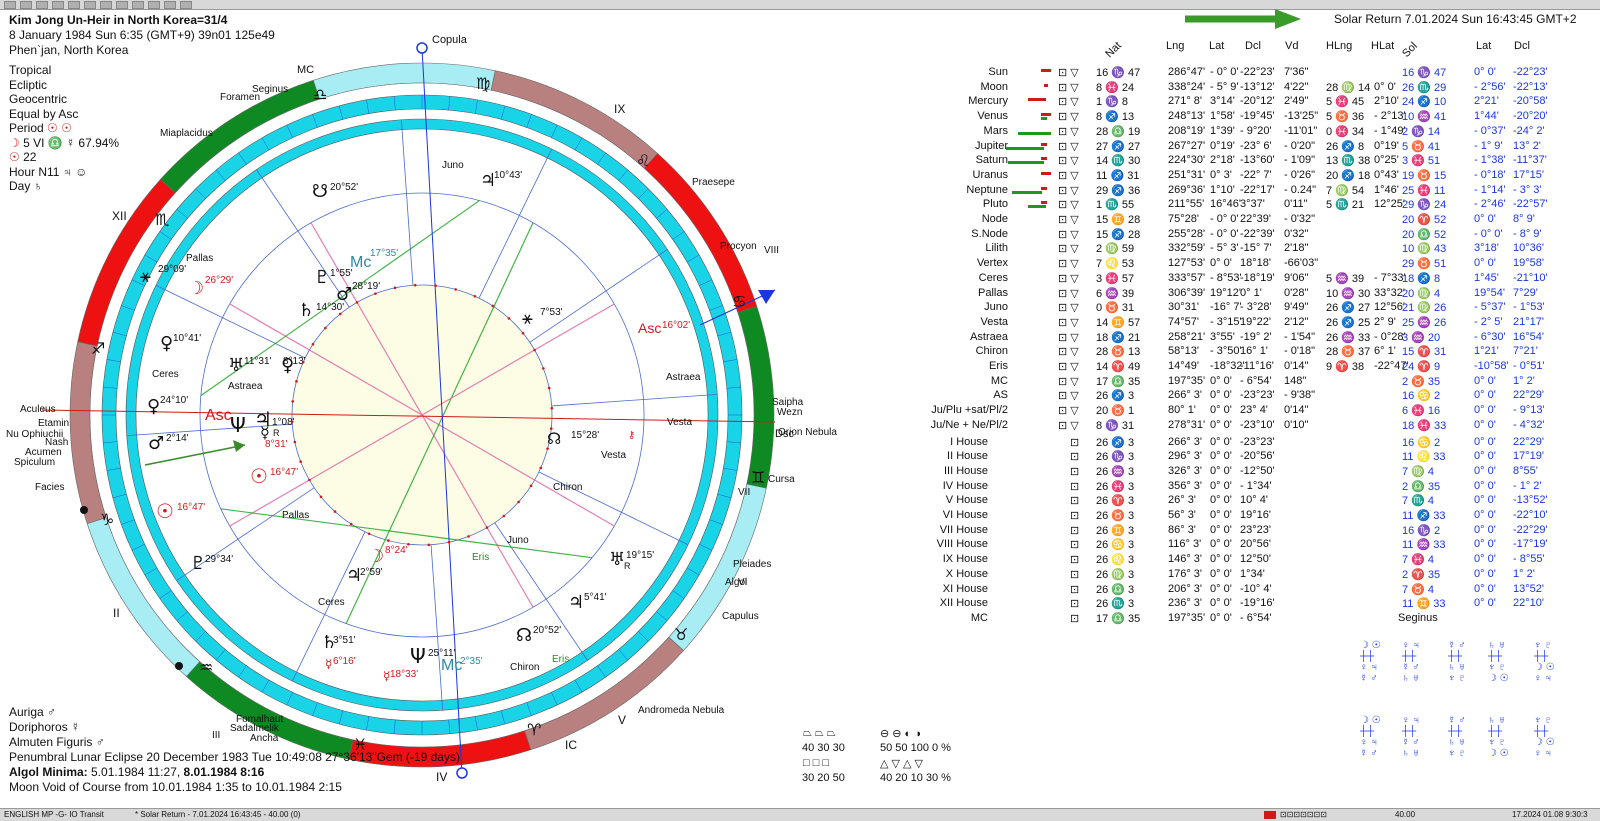  Describe the element at coordinates (344, 187) in the screenshot. I see `wheel-label: 20°52'` at that location.